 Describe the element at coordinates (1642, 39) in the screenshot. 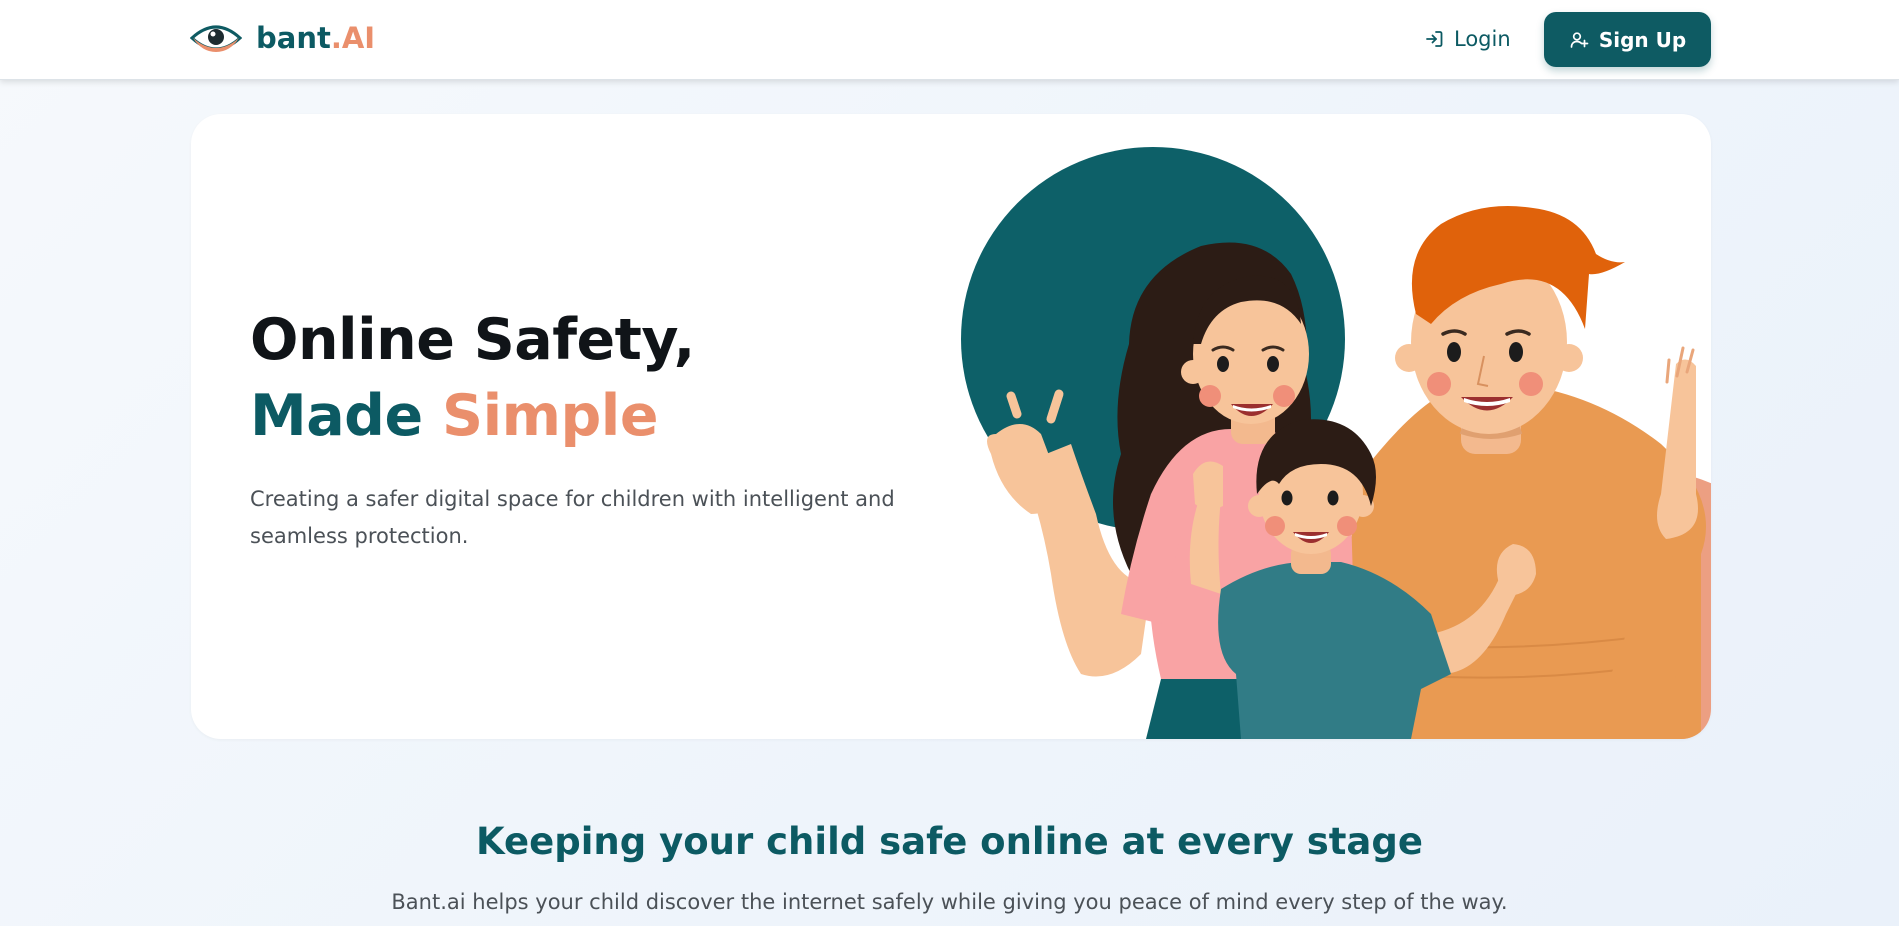

I see `signup-label: Sign Up` at that location.